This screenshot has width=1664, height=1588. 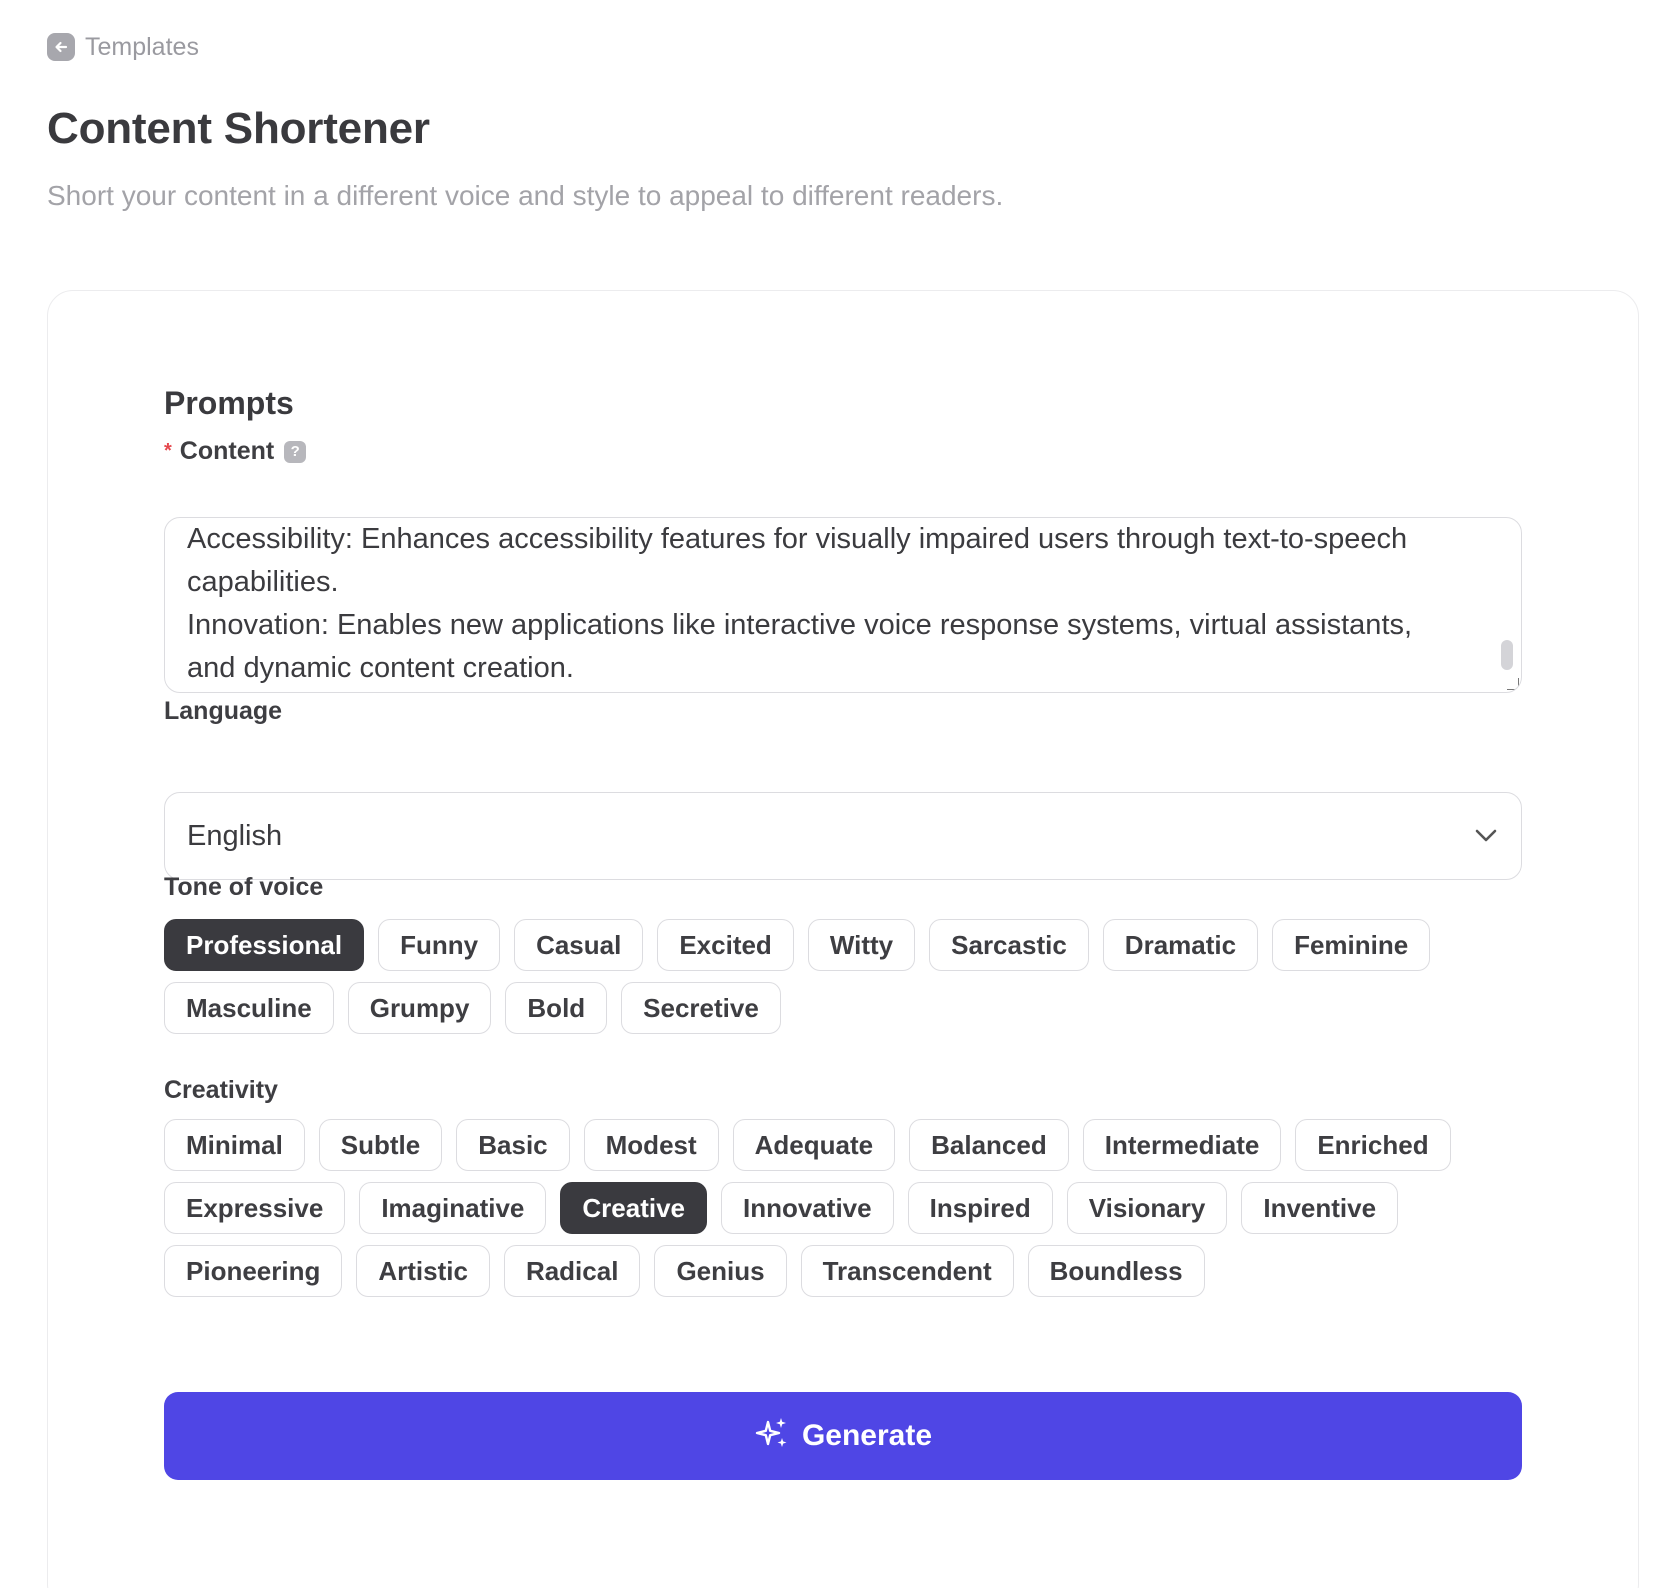 What do you see at coordinates (295, 451) in the screenshot?
I see `help-icon: ?` at bounding box center [295, 451].